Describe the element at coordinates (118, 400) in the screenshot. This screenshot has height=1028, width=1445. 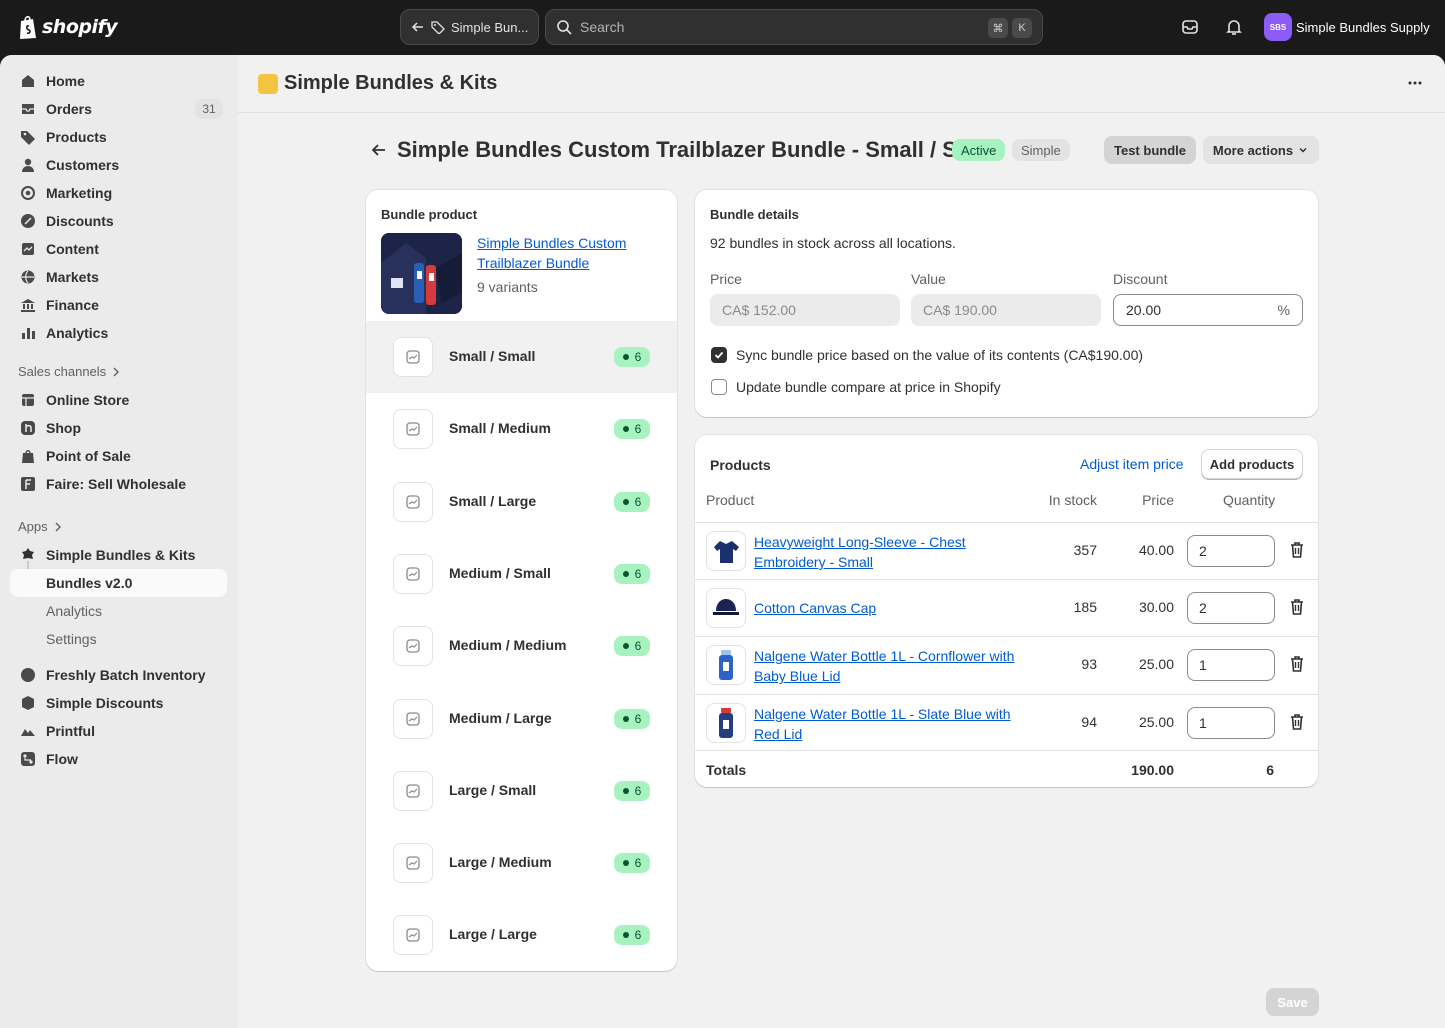
I see `sidebar-item-online-store: Online Store` at that location.